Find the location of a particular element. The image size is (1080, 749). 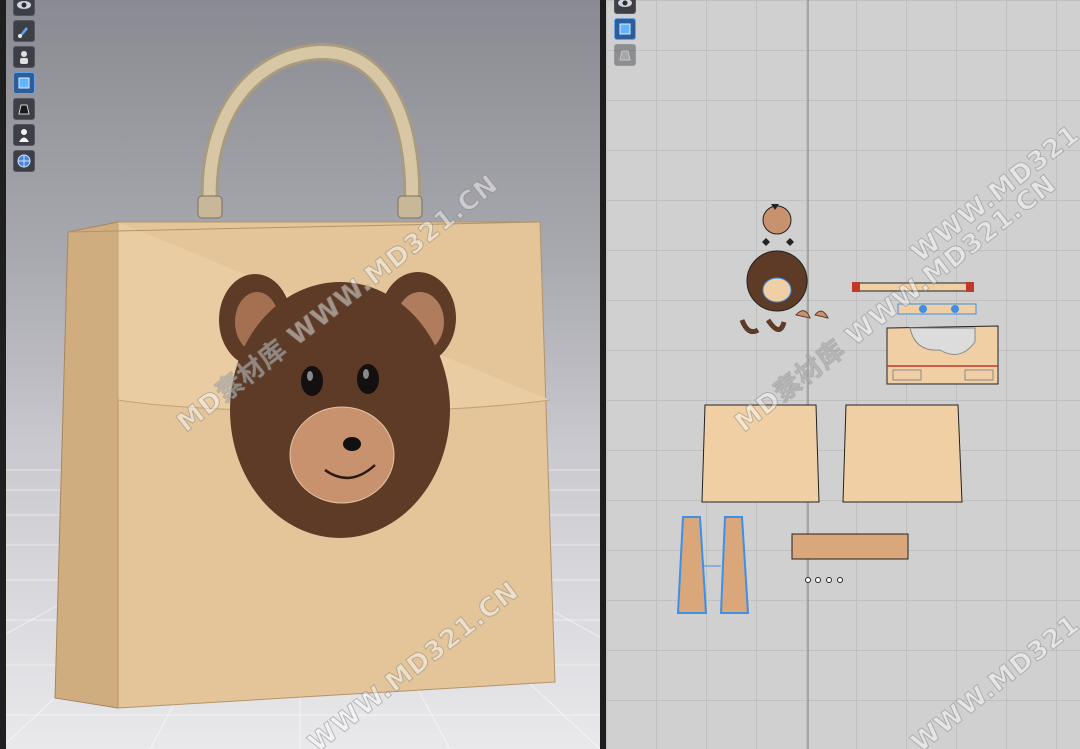

avatar-icon is located at coordinates (24, 57).